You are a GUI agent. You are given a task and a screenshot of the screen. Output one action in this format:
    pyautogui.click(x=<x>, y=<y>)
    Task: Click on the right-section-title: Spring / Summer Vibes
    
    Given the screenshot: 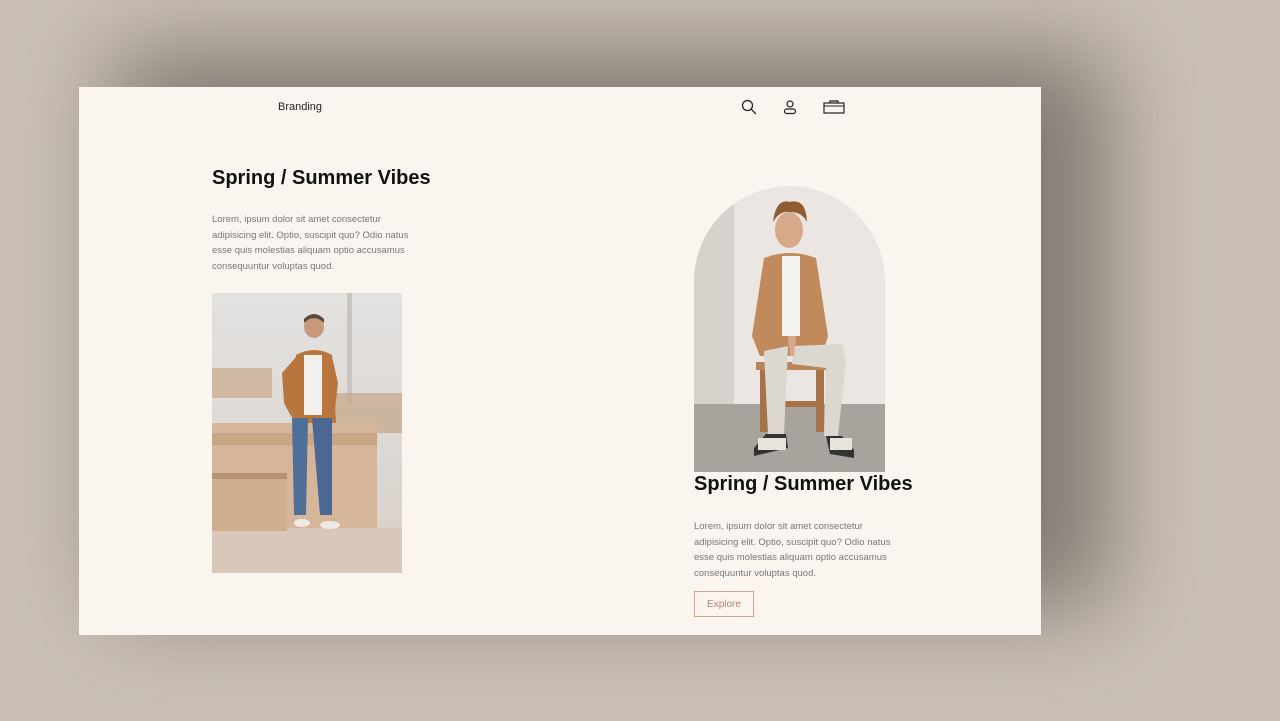 What is the action you would take?
    pyautogui.click(x=803, y=484)
    